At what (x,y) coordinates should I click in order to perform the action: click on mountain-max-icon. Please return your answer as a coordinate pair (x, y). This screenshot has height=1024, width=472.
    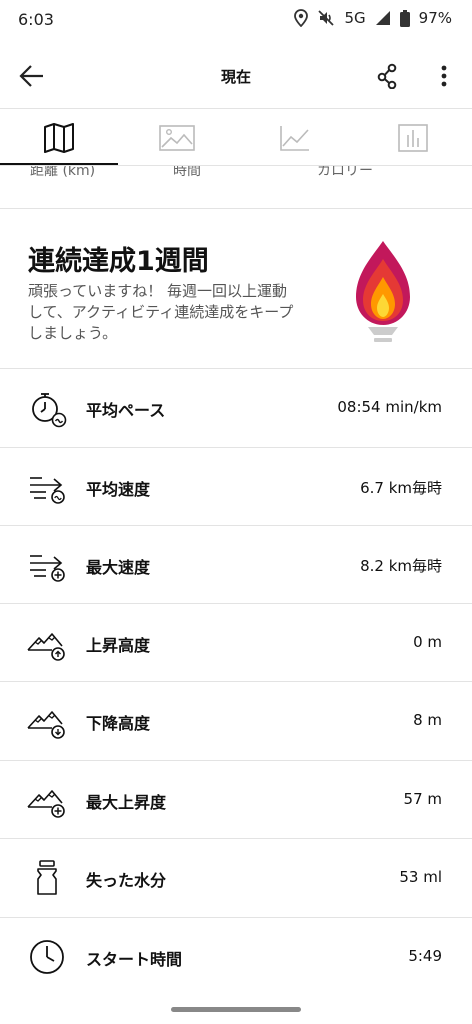
    Looking at the image, I should click on (46, 804).